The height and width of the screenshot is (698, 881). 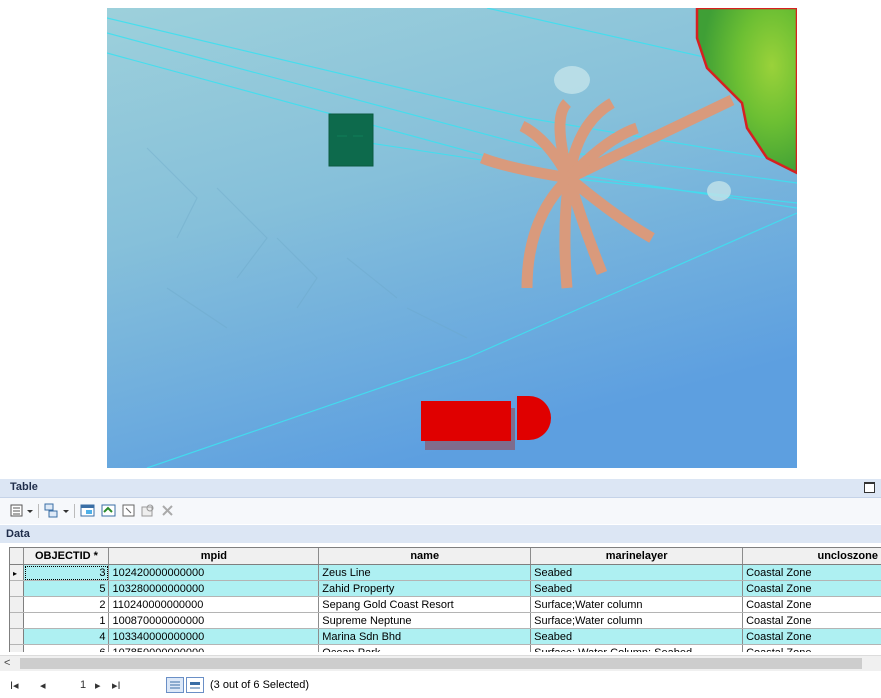 What do you see at coordinates (195, 685) in the screenshot?
I see `show-selected-records-icon` at bounding box center [195, 685].